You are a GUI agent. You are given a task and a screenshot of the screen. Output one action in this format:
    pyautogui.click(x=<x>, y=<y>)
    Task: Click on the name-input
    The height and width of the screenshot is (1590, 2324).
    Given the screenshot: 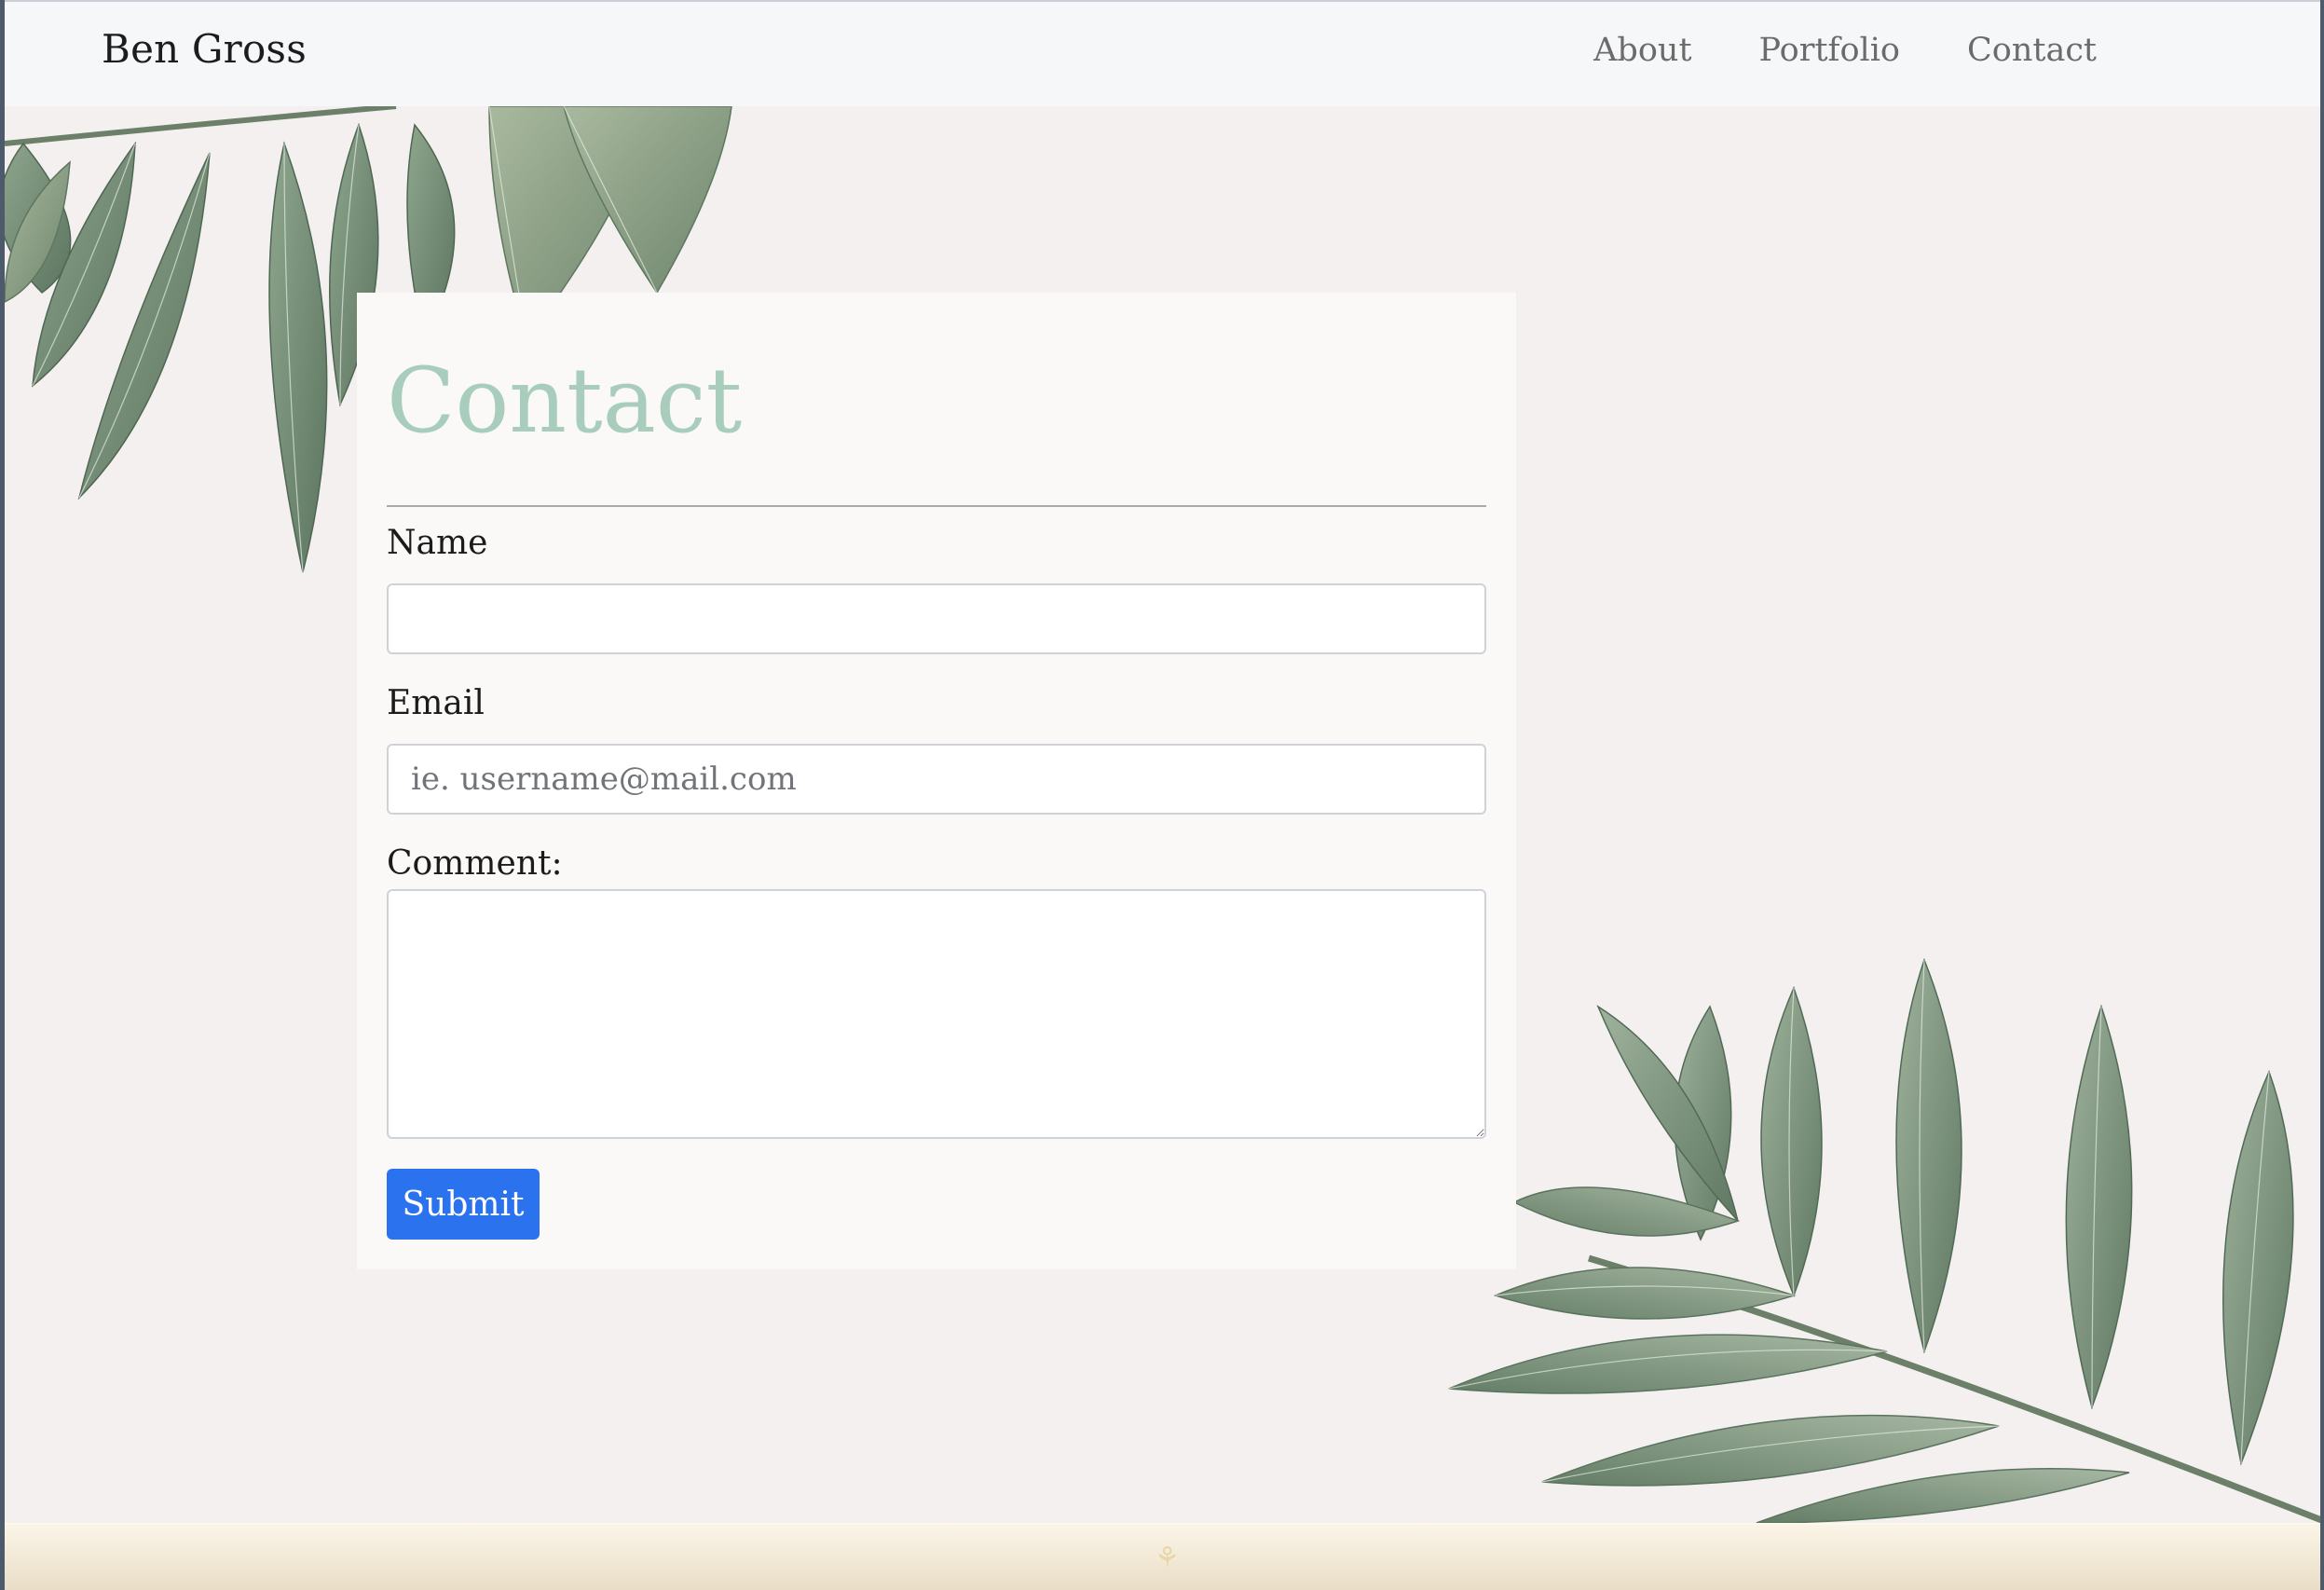 What is the action you would take?
    pyautogui.click(x=936, y=618)
    